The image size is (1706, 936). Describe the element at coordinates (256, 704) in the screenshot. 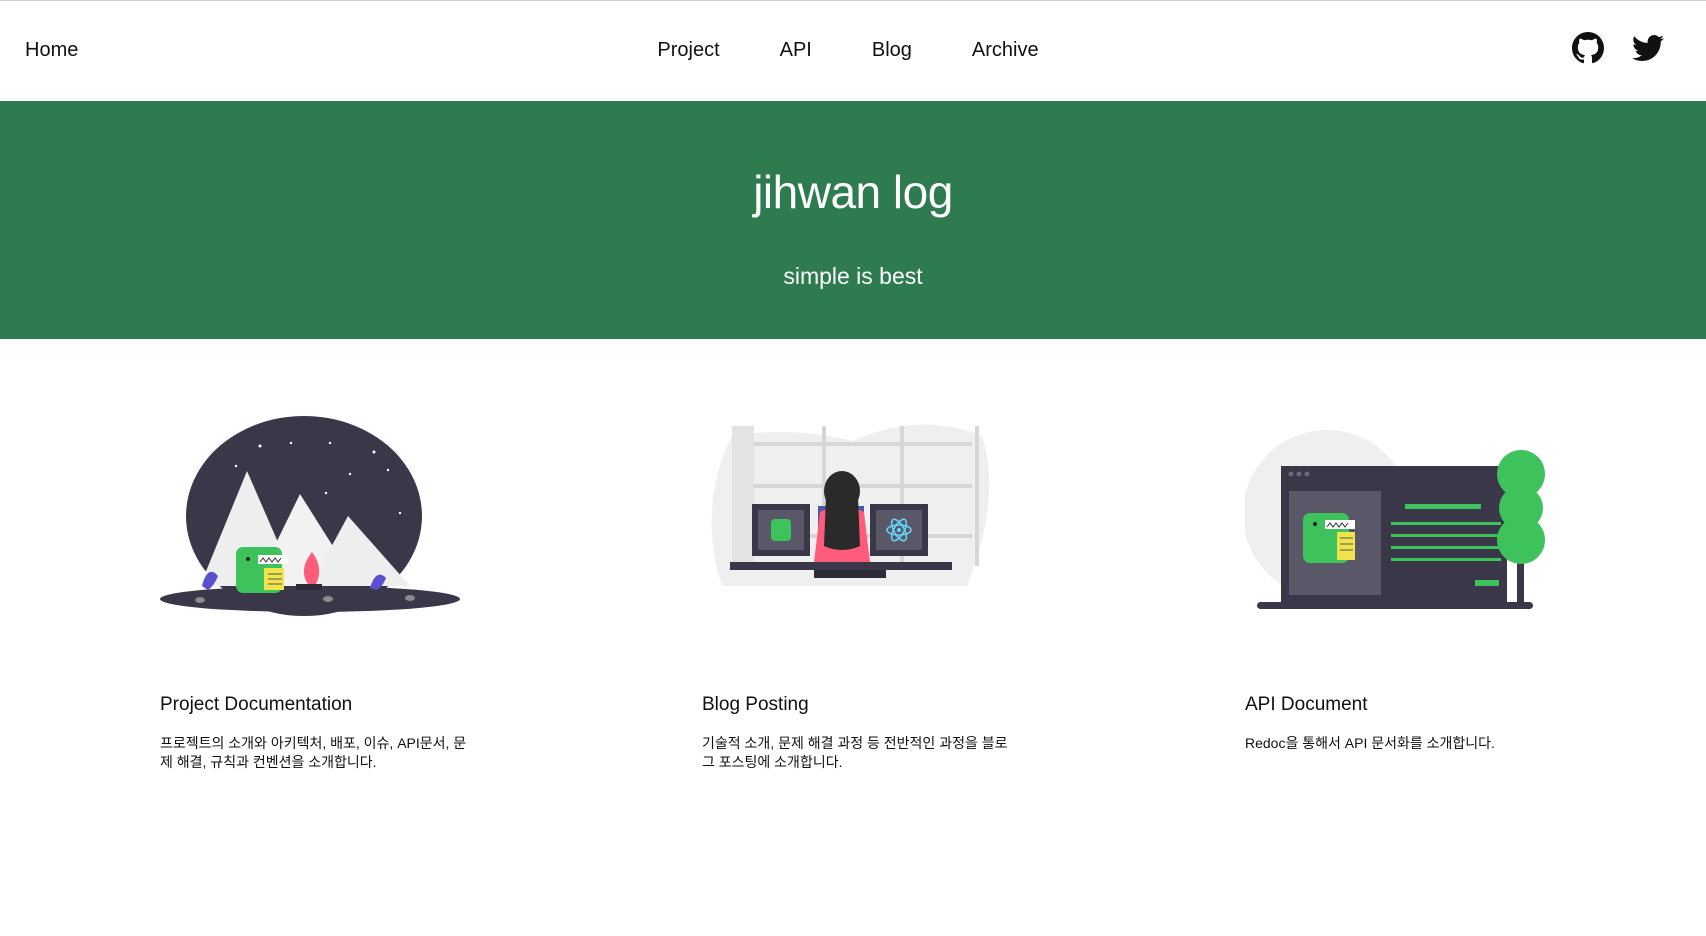

I see `card-title: Project Documentation` at that location.